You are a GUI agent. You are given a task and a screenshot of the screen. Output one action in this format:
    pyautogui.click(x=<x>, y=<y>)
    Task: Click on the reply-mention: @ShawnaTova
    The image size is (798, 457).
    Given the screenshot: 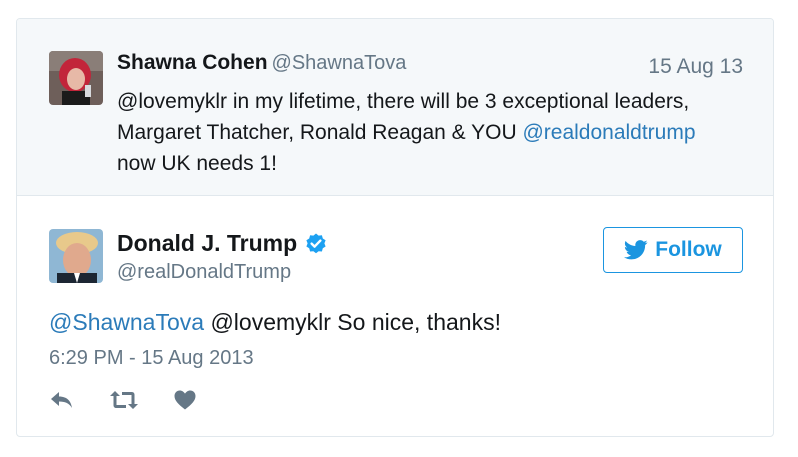 What is the action you would take?
    pyautogui.click(x=126, y=322)
    